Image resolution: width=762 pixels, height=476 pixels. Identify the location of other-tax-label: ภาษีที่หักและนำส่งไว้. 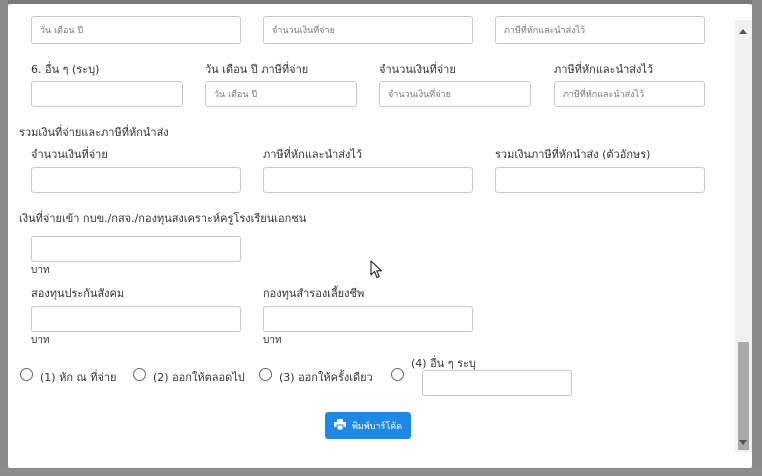
(604, 69).